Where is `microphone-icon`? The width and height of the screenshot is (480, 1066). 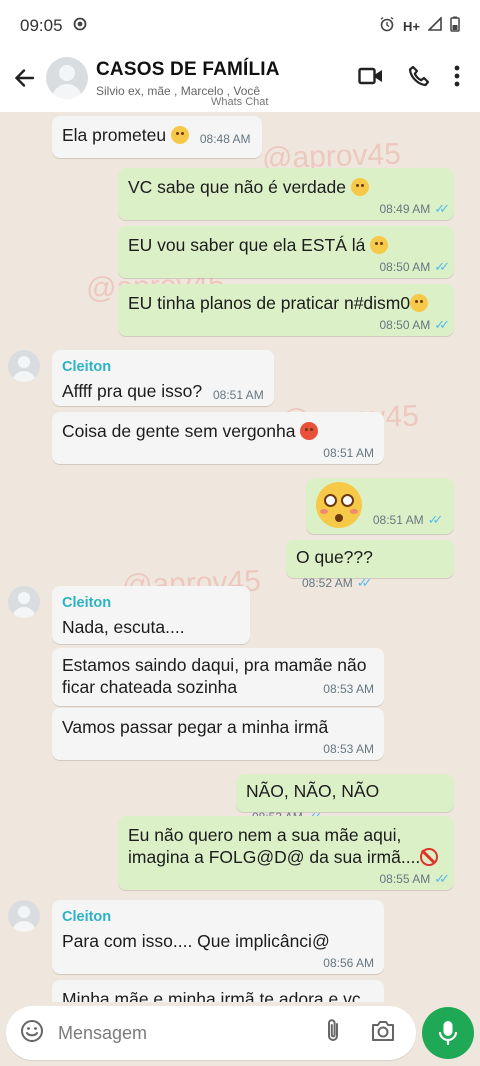
microphone-icon is located at coordinates (448, 1033).